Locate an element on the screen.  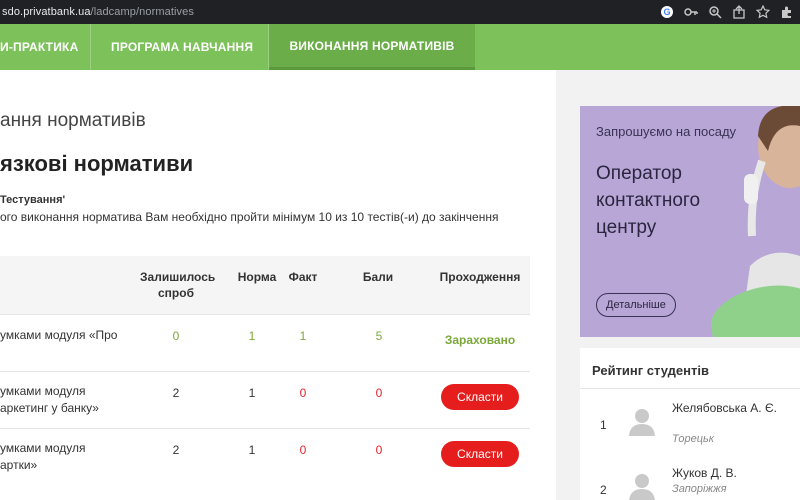
header-points: Бали is located at coordinates (378, 277).